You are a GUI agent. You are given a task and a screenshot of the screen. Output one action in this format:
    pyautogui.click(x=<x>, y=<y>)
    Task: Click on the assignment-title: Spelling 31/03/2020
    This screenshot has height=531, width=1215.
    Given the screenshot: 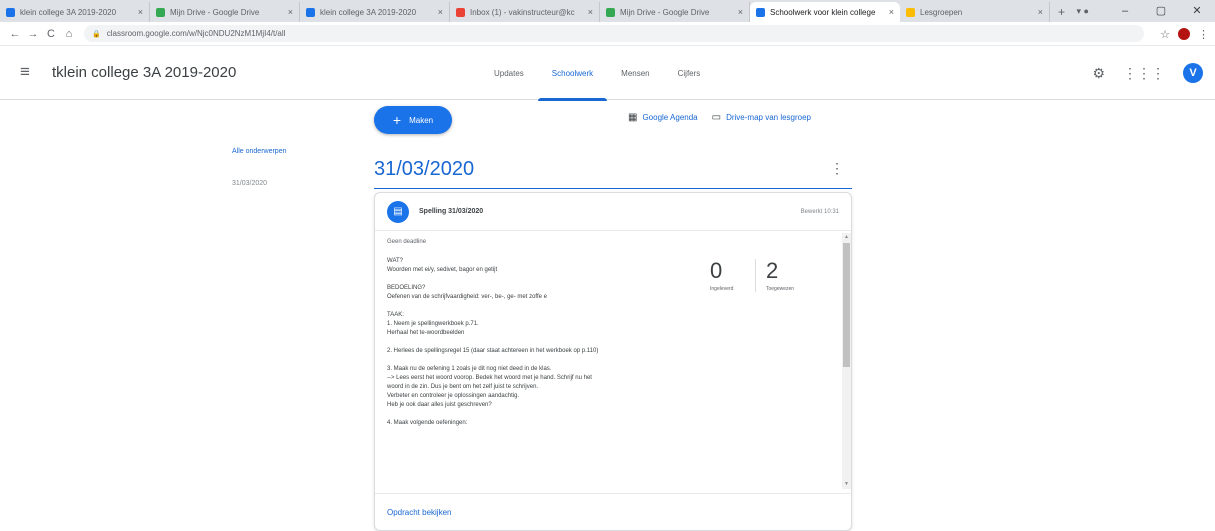 What is the action you would take?
    pyautogui.click(x=451, y=211)
    